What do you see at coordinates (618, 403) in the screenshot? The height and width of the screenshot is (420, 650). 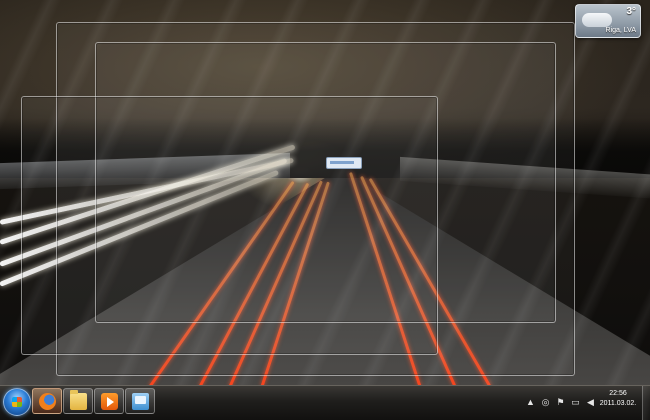 I see `clock-date: 2011.03.02.` at bounding box center [618, 403].